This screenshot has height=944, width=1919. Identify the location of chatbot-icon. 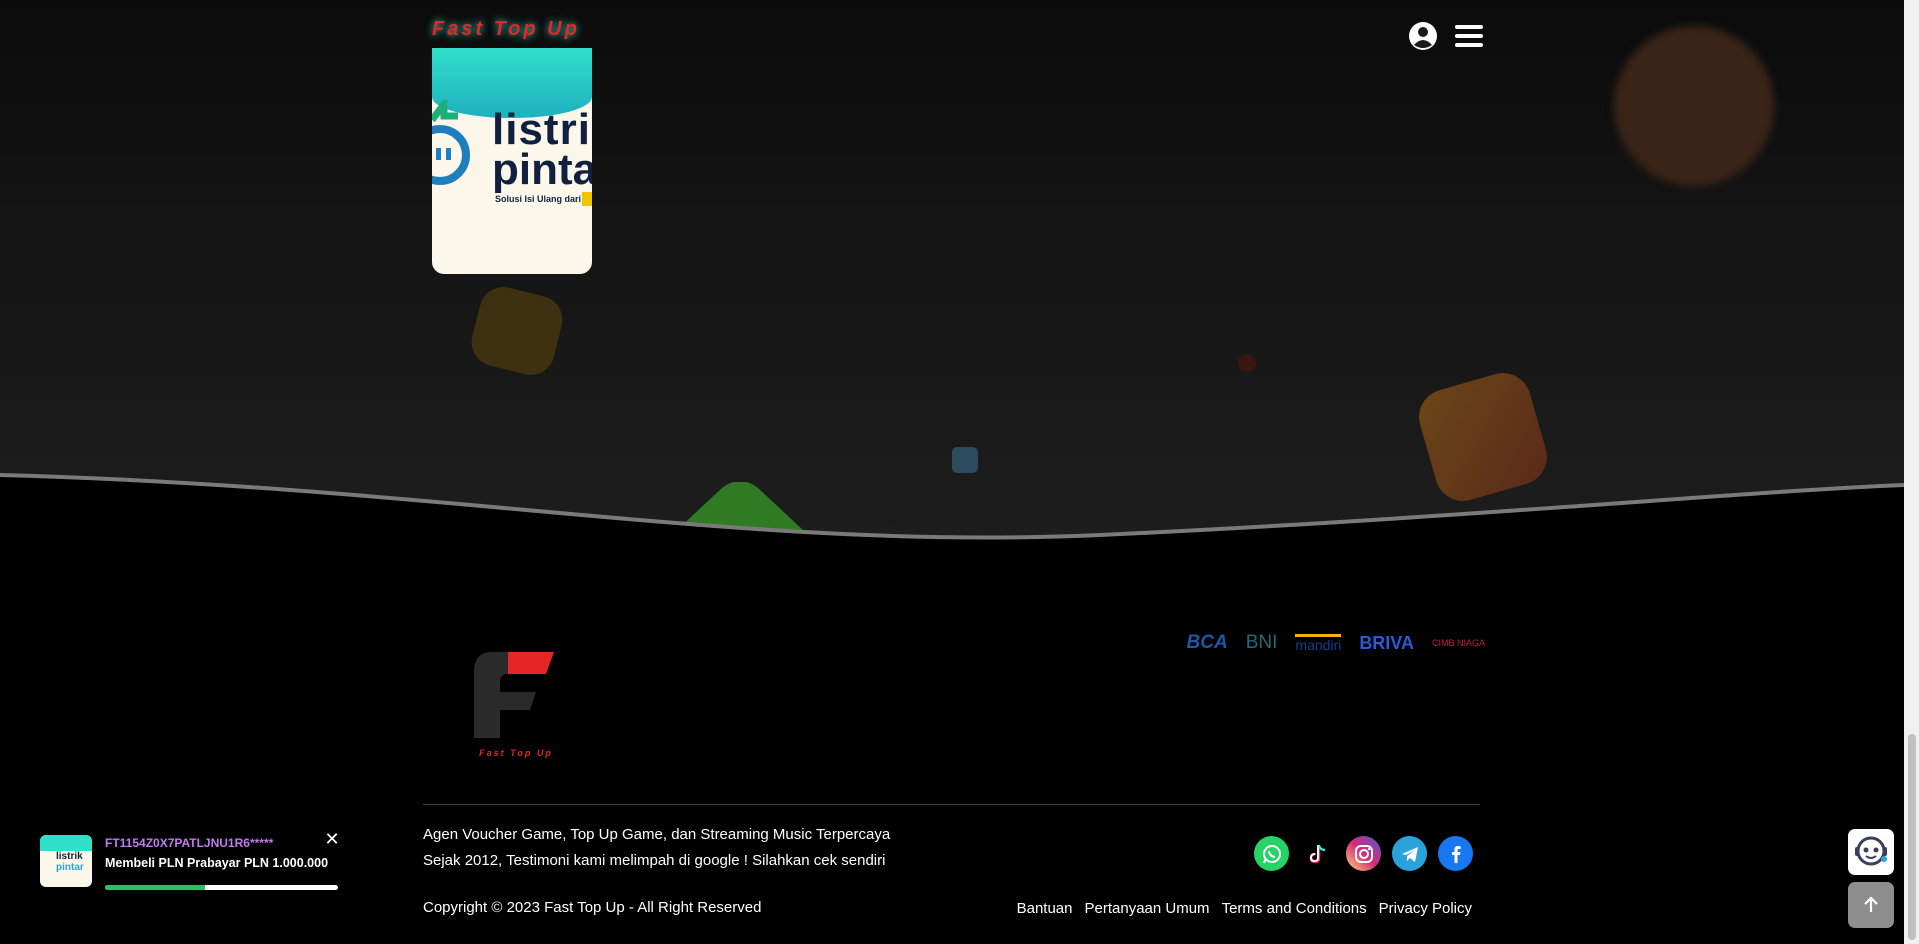
(1871, 852).